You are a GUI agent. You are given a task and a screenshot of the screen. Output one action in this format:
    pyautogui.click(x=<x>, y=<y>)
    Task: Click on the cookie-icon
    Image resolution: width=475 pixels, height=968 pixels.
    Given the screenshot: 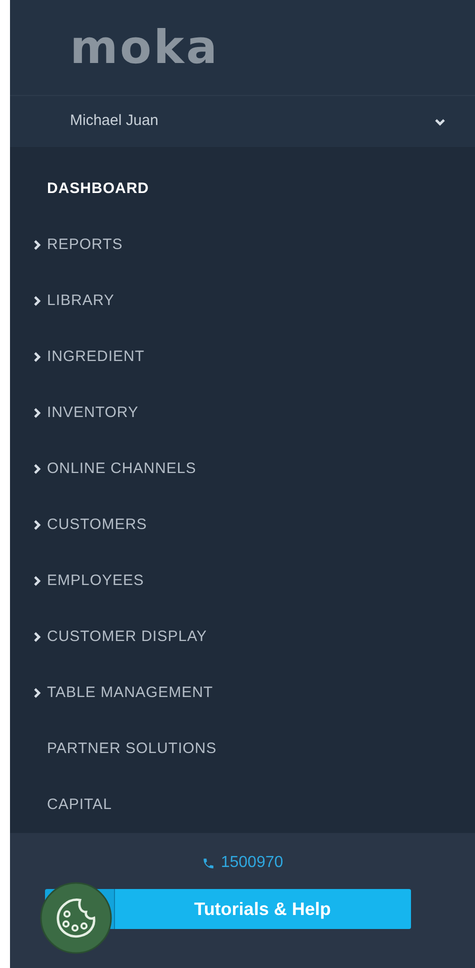 What is the action you would take?
    pyautogui.click(x=76, y=918)
    